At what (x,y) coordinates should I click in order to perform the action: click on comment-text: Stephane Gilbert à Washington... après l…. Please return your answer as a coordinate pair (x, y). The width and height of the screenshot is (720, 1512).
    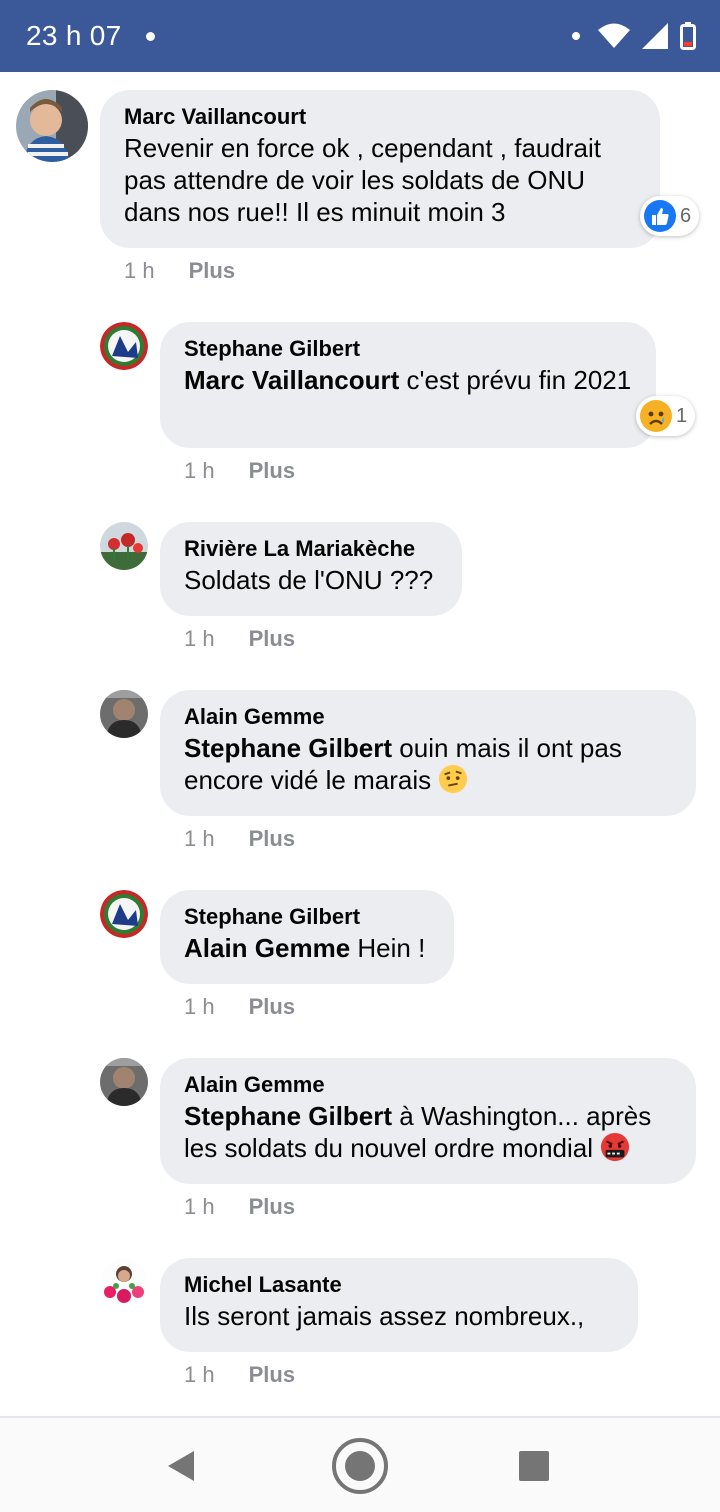
    Looking at the image, I should click on (428, 1132).